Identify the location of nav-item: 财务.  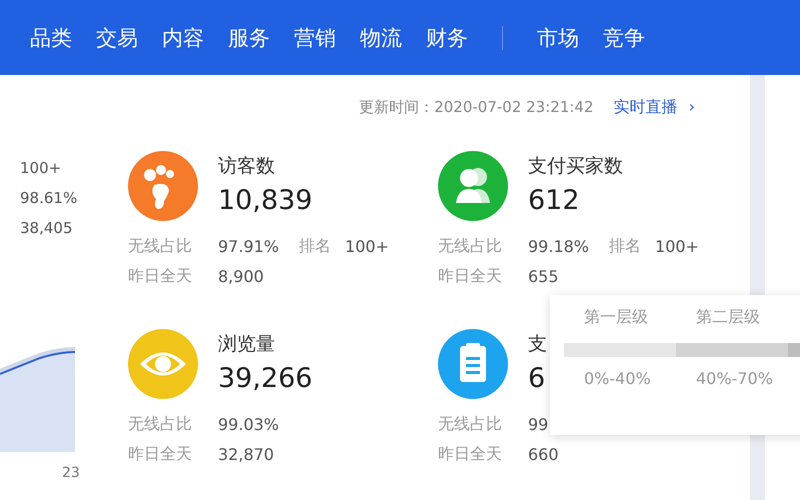
(447, 38).